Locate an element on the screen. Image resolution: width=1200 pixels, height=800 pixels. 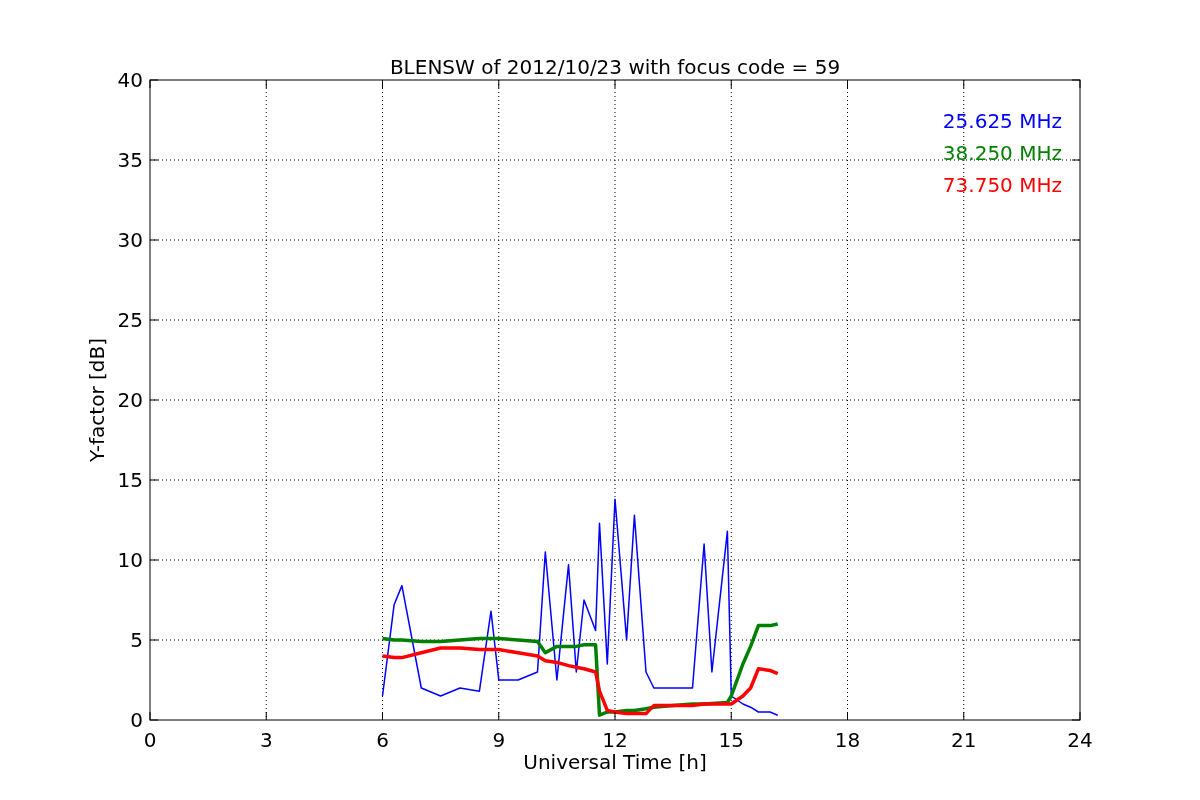
x-tick-label: 3 is located at coordinates (266, 740).